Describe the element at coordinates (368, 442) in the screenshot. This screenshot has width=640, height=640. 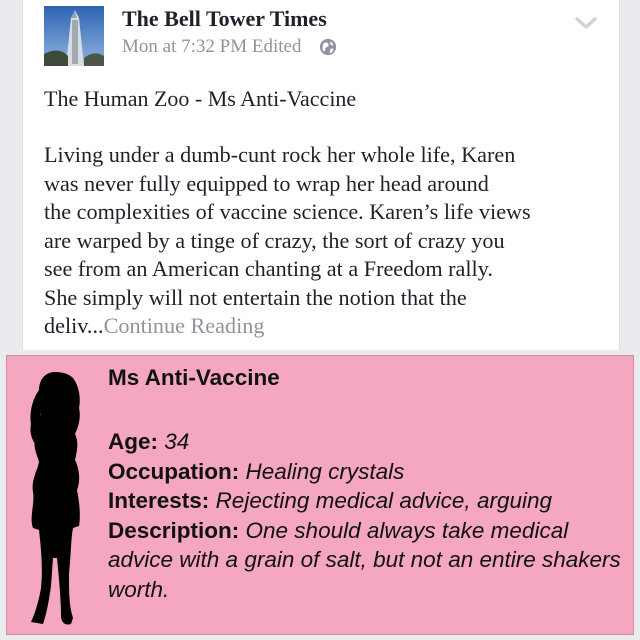
I see `age-row: Age: 34` at that location.